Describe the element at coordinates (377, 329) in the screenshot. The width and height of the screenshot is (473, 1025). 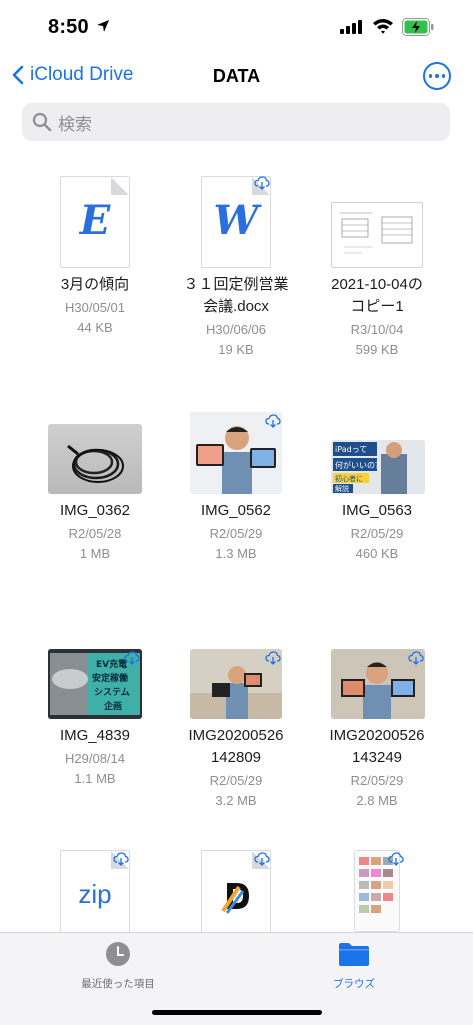
I see `file-date: R3/10/04` at that location.